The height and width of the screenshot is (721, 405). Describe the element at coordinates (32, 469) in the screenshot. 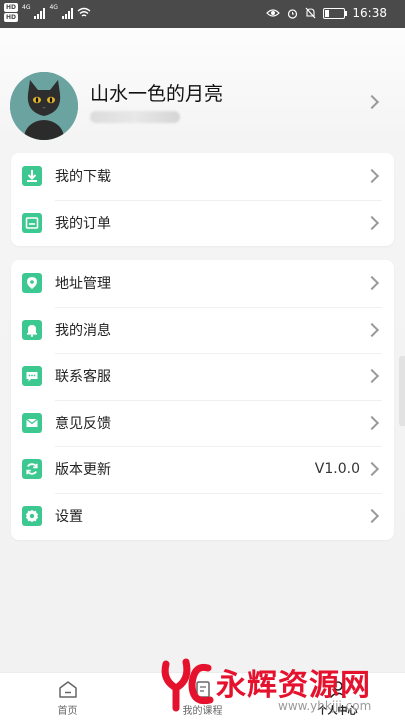

I see `refresh-icon` at that location.